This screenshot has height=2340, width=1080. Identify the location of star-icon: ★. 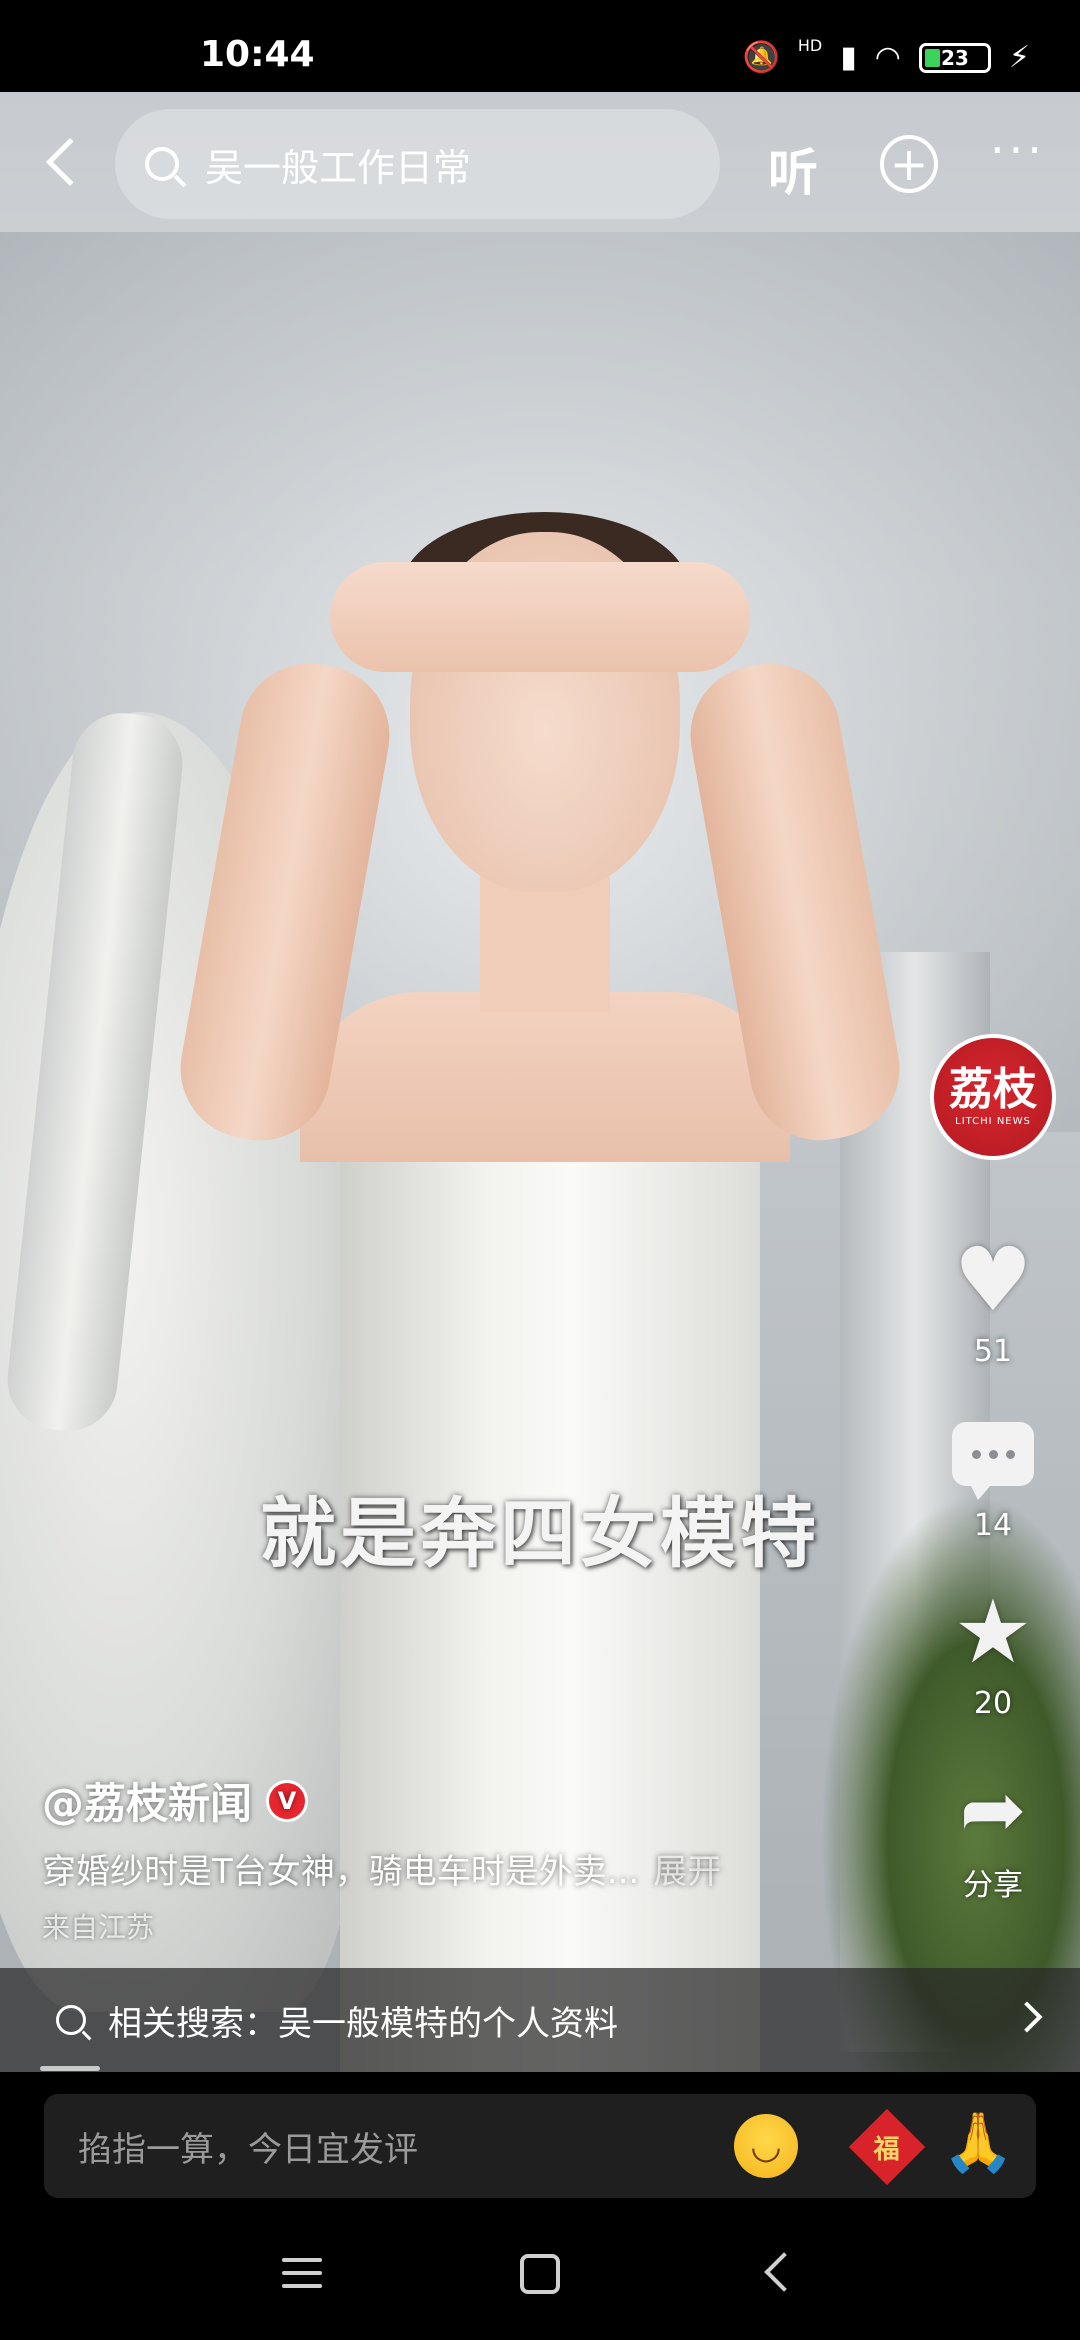
(993, 1631).